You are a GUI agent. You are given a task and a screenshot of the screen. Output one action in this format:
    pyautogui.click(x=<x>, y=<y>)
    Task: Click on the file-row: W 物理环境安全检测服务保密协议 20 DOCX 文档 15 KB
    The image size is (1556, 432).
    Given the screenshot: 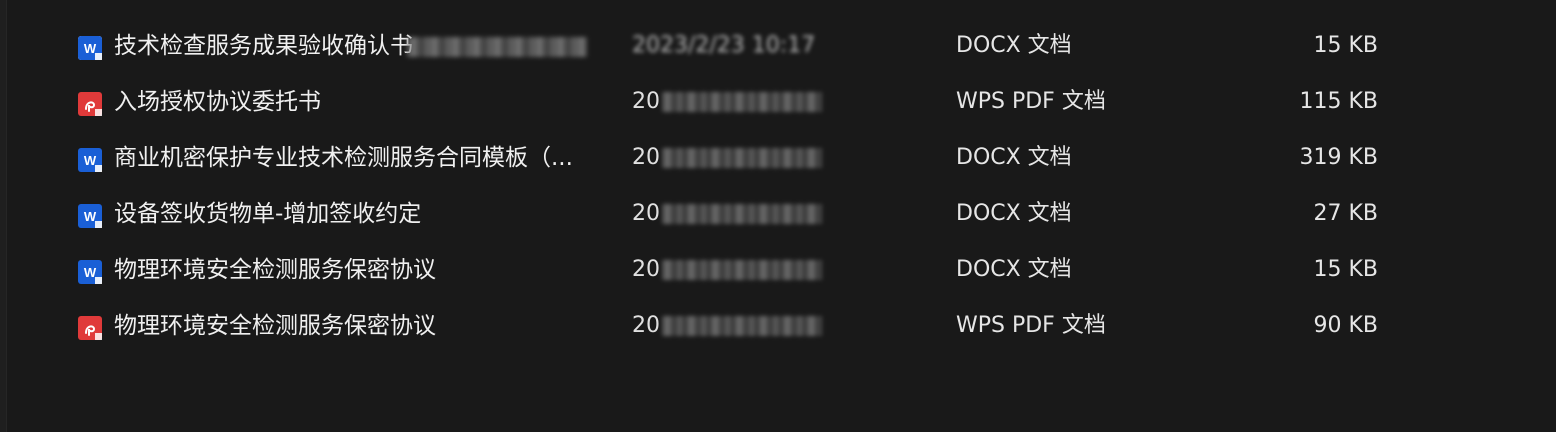 What is the action you would take?
    pyautogui.click(x=778, y=270)
    